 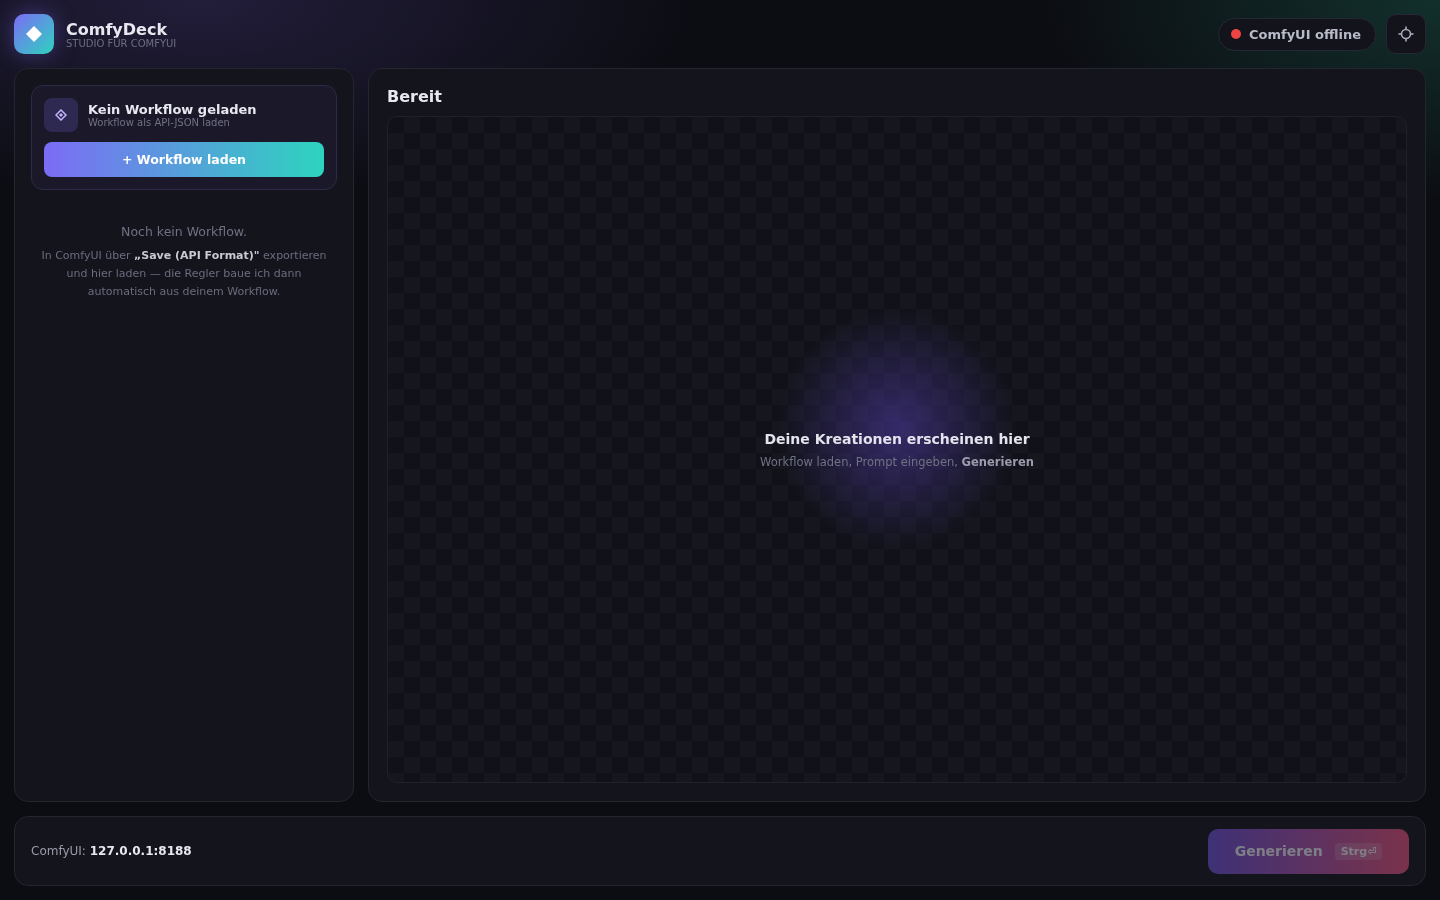 I want to click on stage-title: Deine Kreationen erscheinen hier, so click(x=897, y=438).